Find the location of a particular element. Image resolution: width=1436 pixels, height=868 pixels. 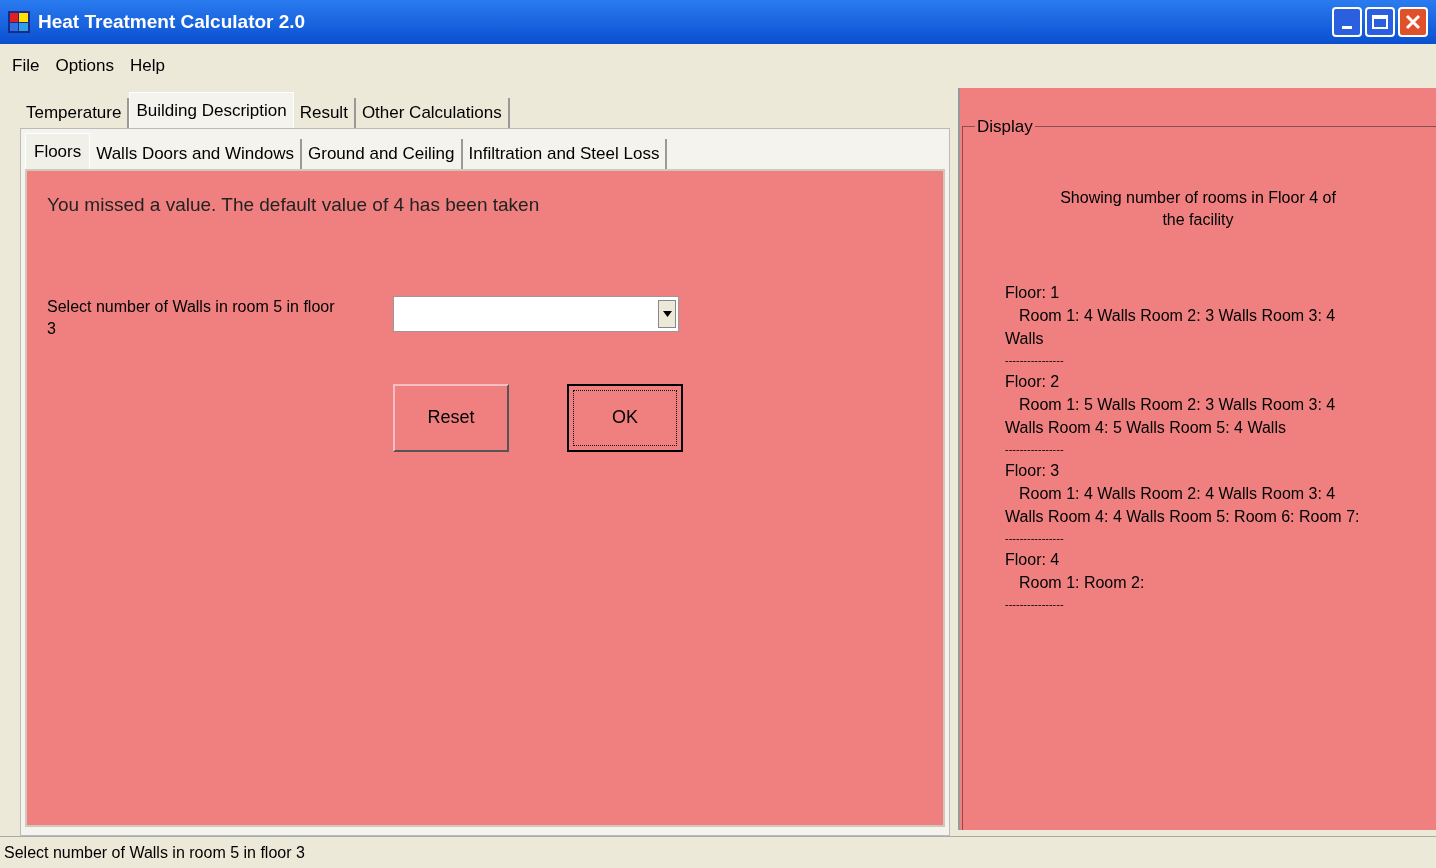

display-heading: Showing number of rooms in Floor 4 of the facility is located at coordinates (1198, 209).